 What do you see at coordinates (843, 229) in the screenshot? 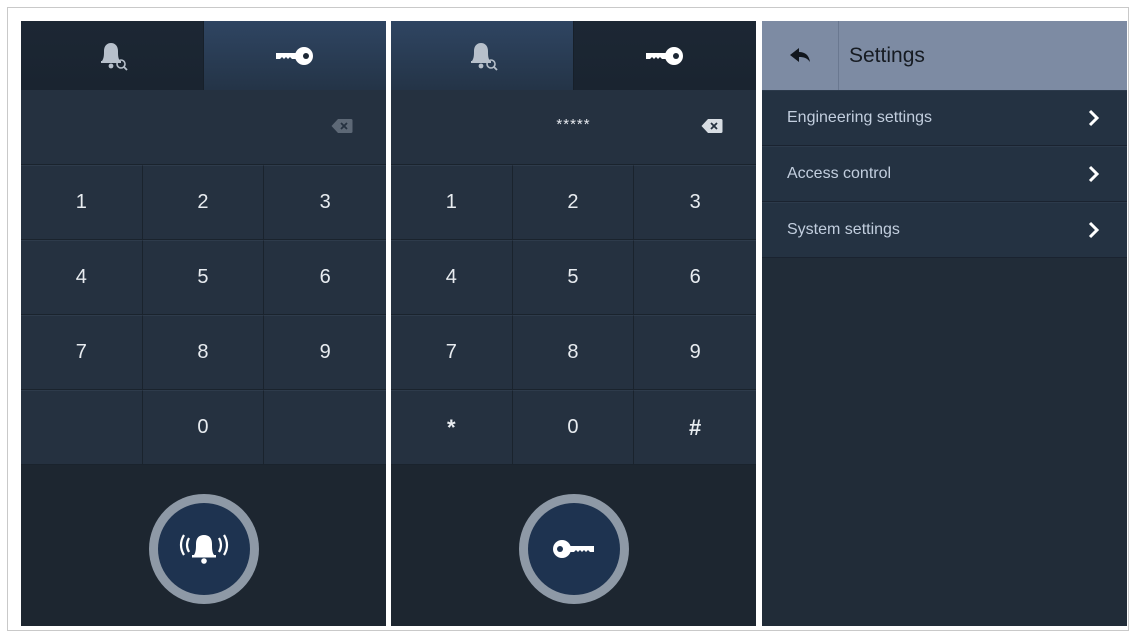
I see `menu-item-label: System settings` at bounding box center [843, 229].